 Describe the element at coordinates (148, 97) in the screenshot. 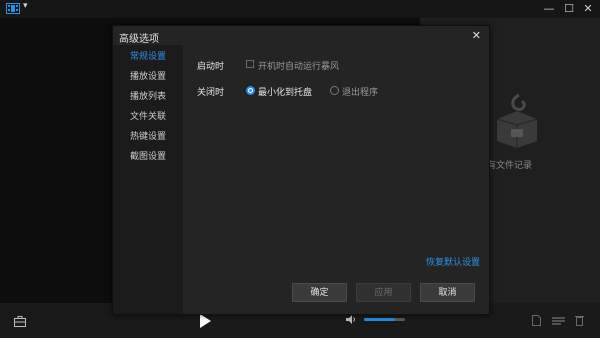

I see `nav-item-playlist: 播放列表` at that location.